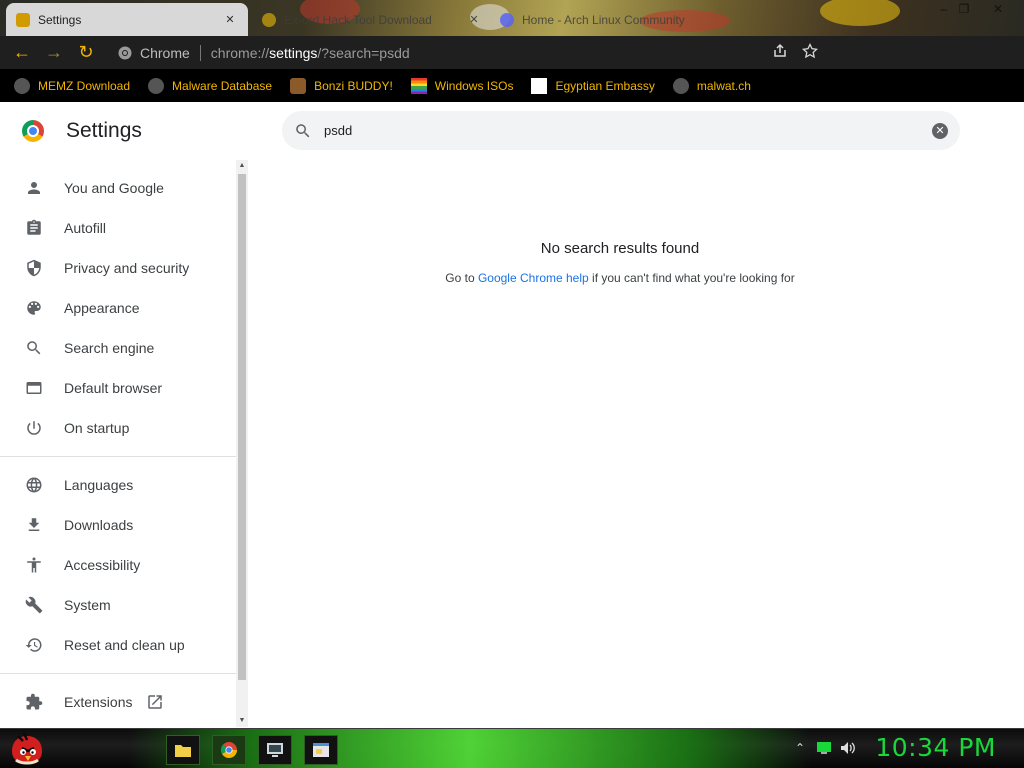 Image resolution: width=1024 pixels, height=768 pixels. Describe the element at coordinates (240, 52) in the screenshot. I see `url-scheme: chrome://` at that location.